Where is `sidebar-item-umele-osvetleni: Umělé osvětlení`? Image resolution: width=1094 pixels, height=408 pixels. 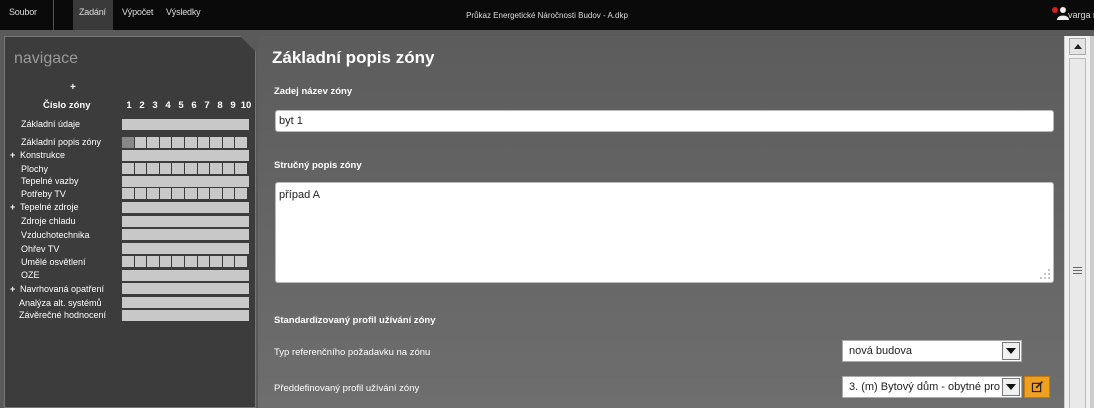 sidebar-item-umele-osvetleni: Umělé osvětlení is located at coordinates (53, 262).